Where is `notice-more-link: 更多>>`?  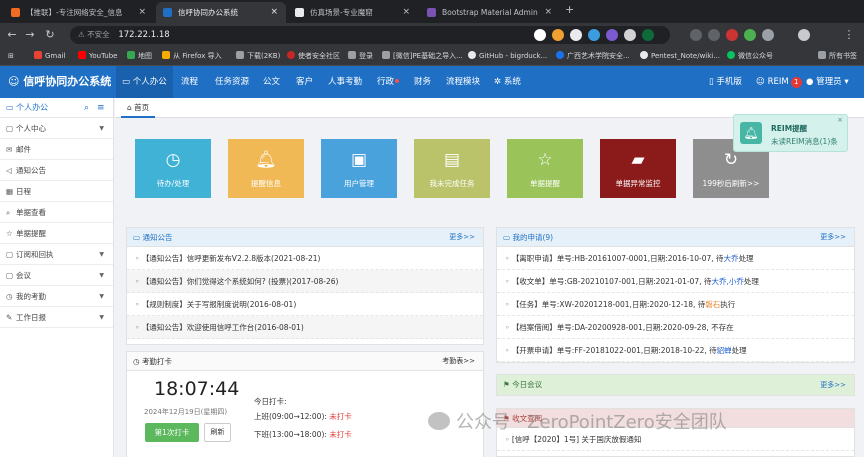 notice-more-link: 更多>> is located at coordinates (462, 237).